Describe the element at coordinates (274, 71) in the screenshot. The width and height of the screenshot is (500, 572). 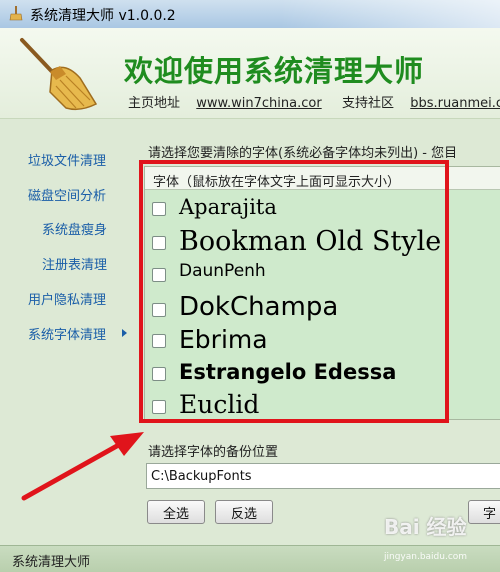
I see `welcome-title: 欢迎使用系统清理大师` at that location.